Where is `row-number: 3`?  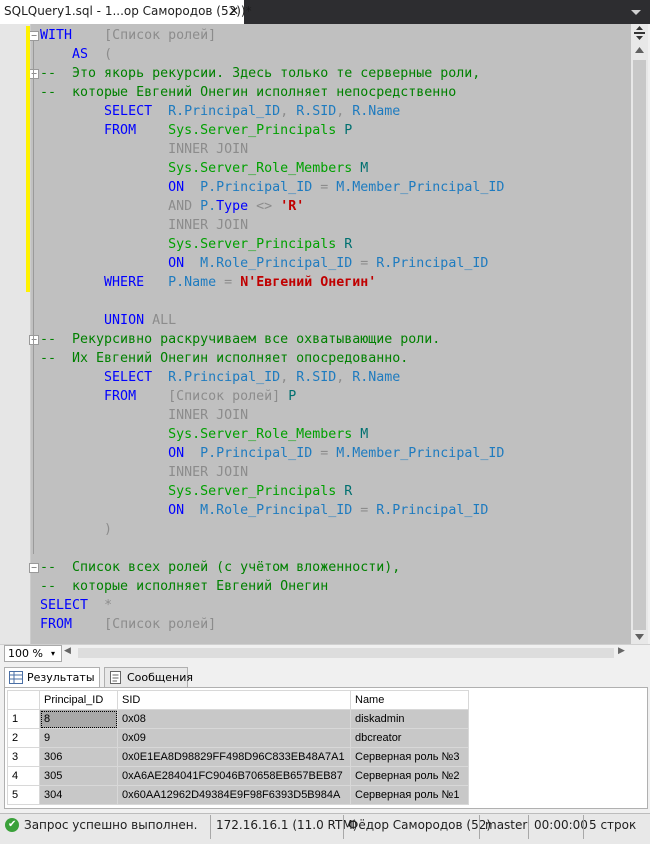
row-number: 3 is located at coordinates (23, 757).